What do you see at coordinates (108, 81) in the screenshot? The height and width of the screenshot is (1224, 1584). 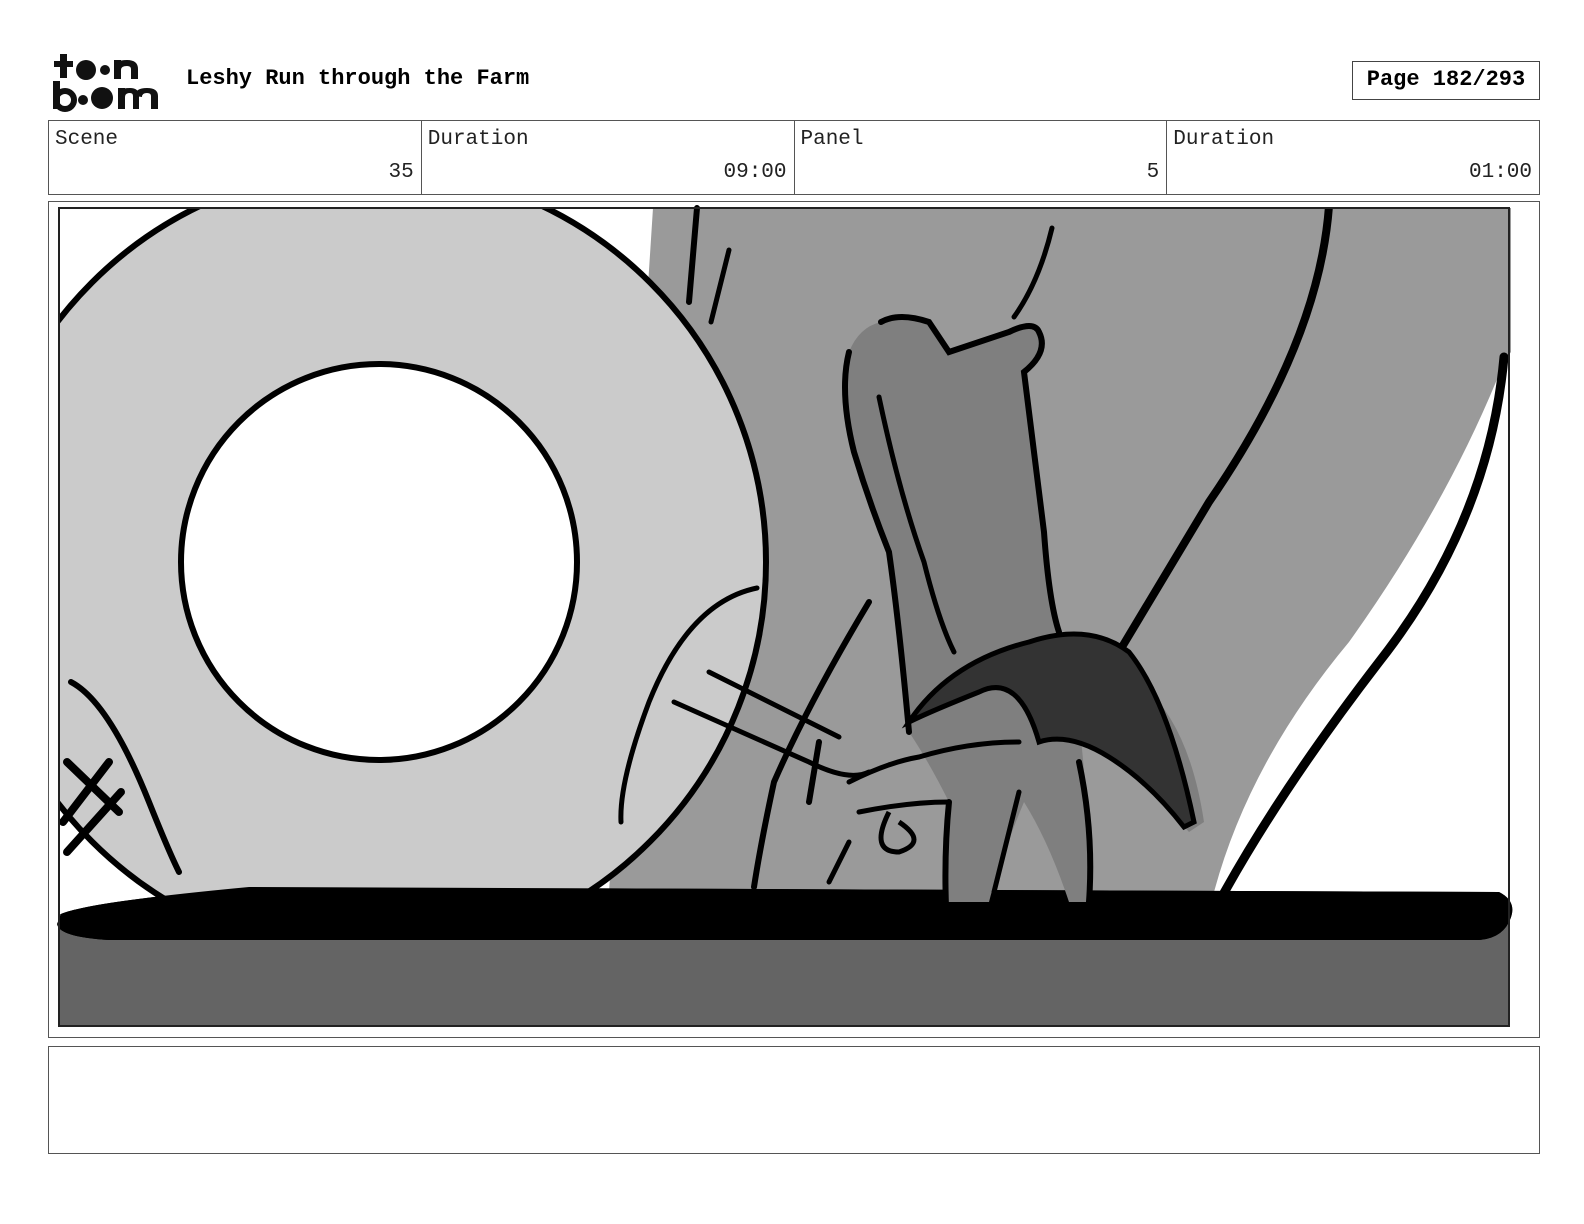 I see `toon-boom-logo` at bounding box center [108, 81].